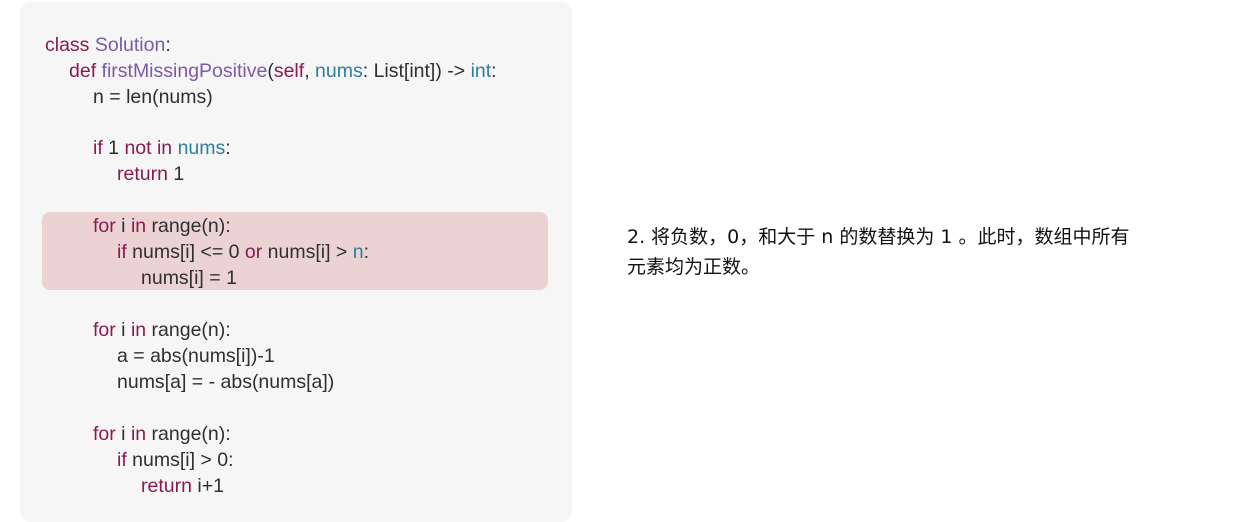  I want to click on code-line-if-positive: if nums[i] > 0:, so click(175, 460).